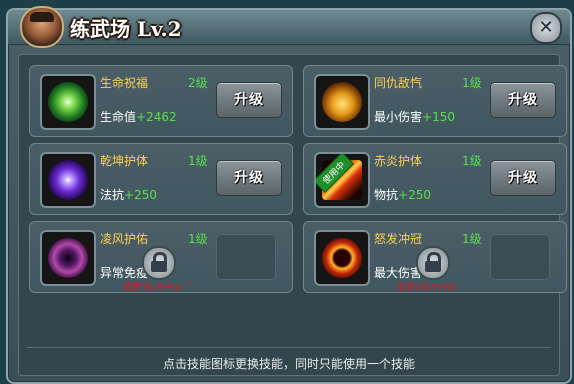 The image size is (574, 384). I want to click on skill-name: 生命祝福, so click(124, 83).